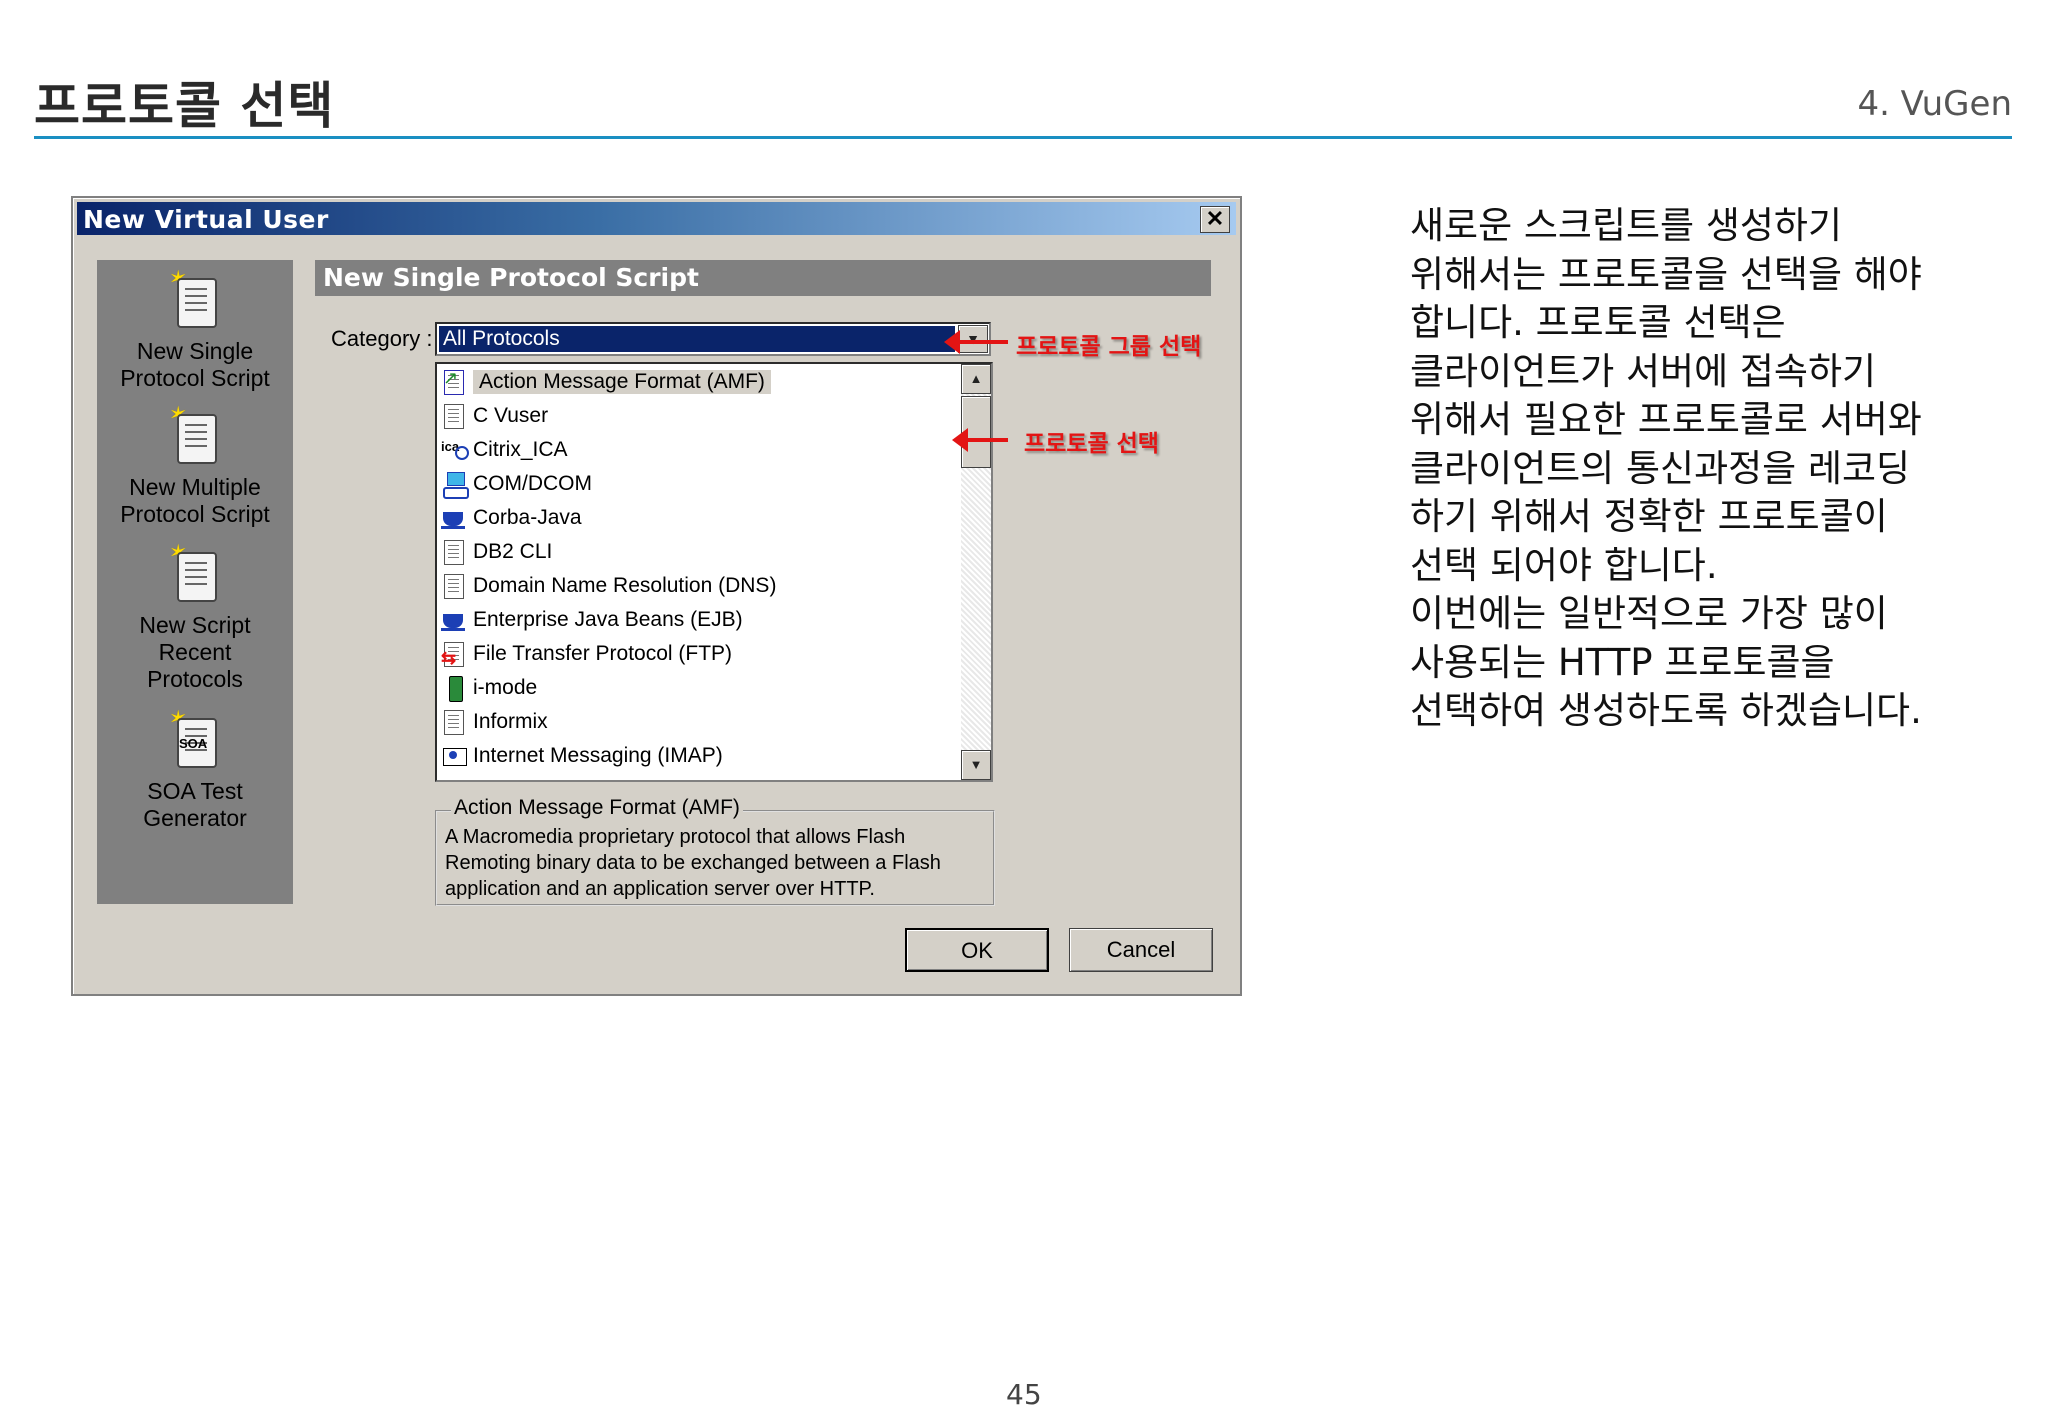 The width and height of the screenshot is (2048, 1418). What do you see at coordinates (763, 278) in the screenshot?
I see `panel-header: New Single Protocol Script` at bounding box center [763, 278].